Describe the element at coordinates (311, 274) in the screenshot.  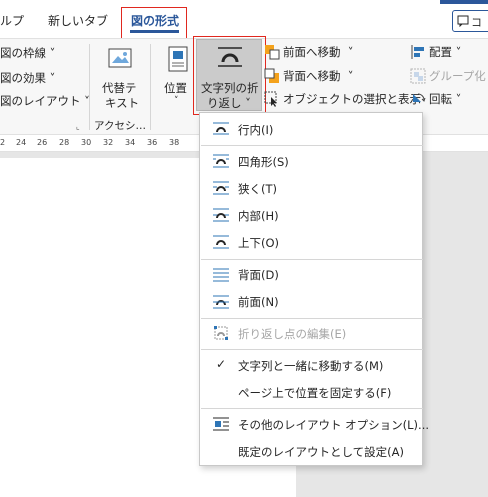
I see `menu-item-behind-text: 背面(D)` at that location.